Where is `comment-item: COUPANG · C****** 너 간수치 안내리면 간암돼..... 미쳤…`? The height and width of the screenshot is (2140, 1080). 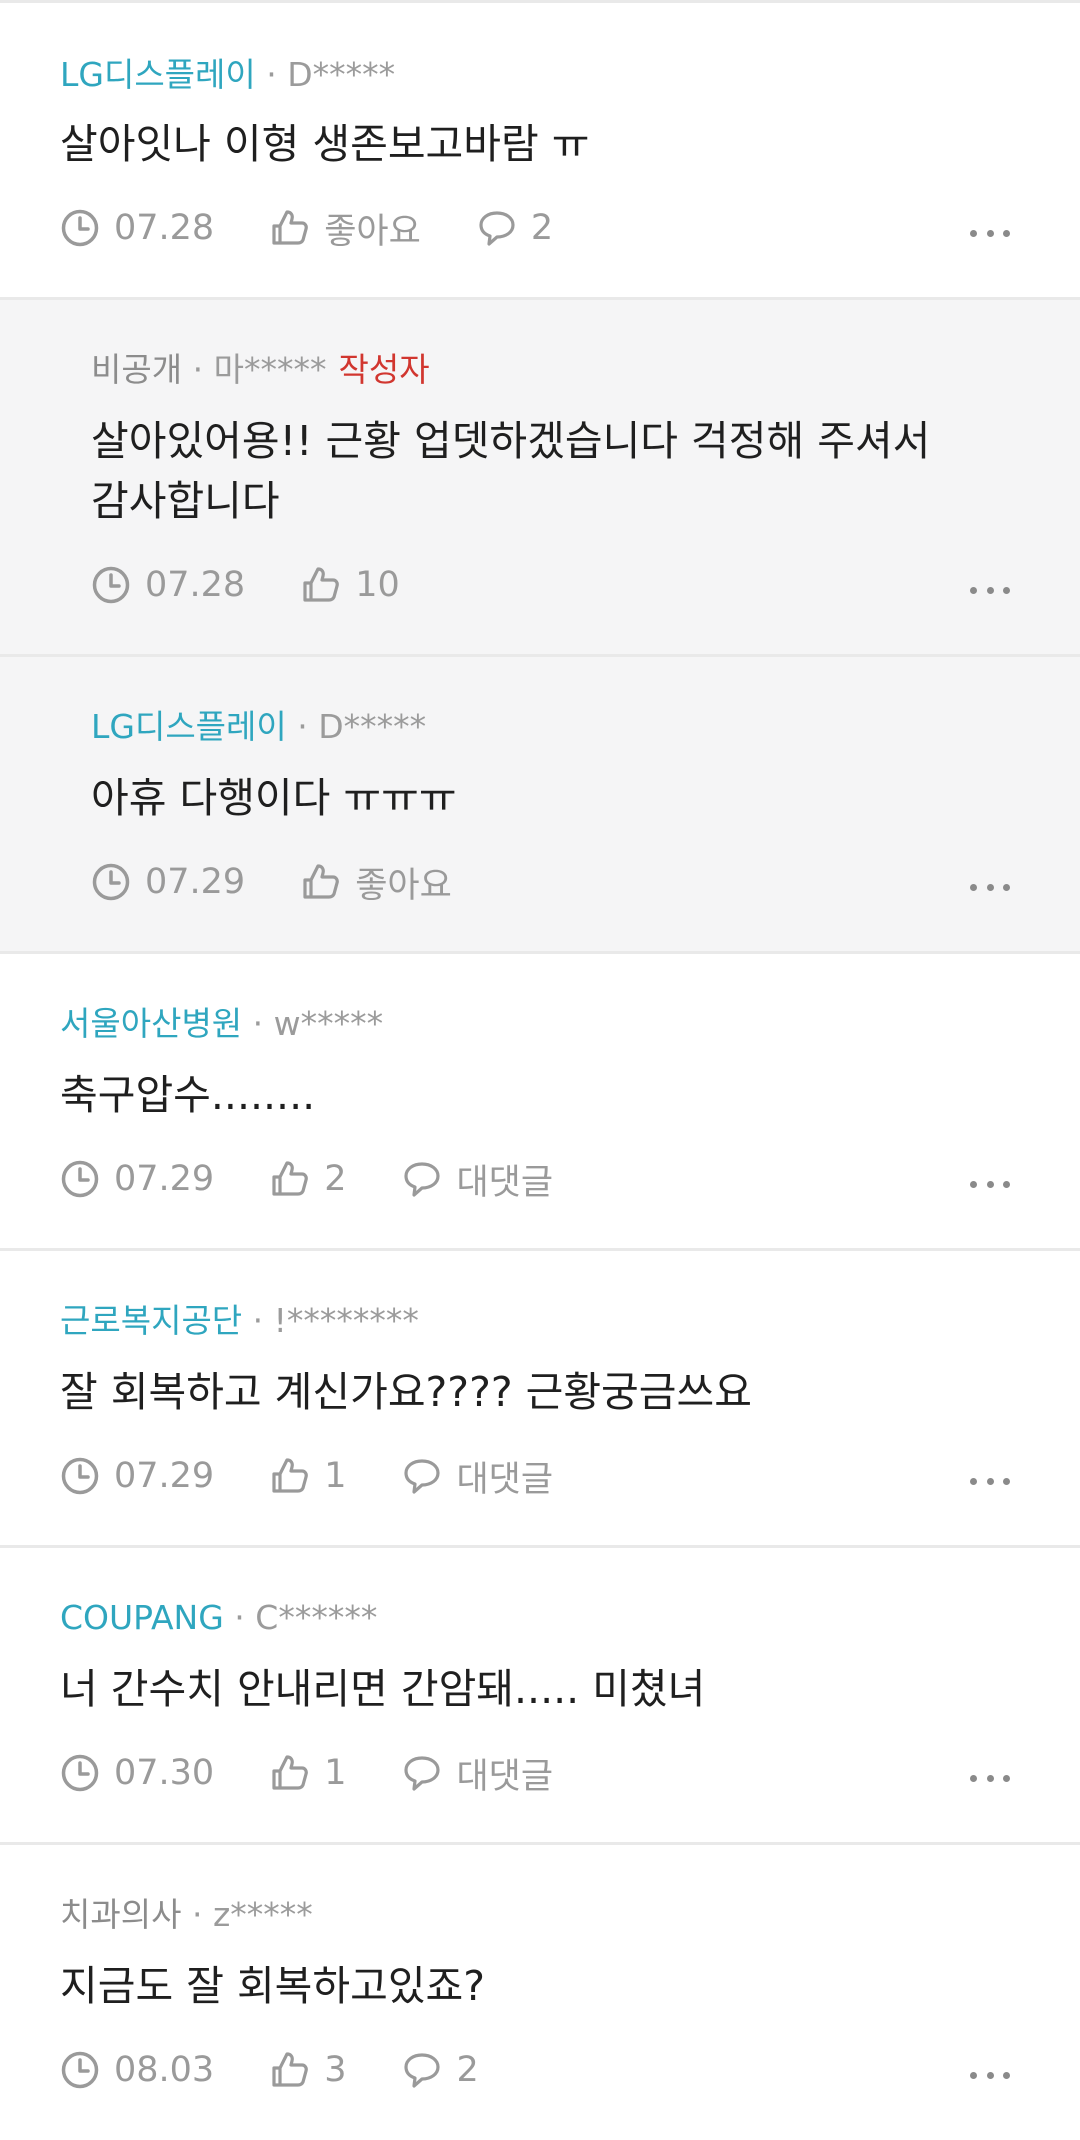 comment-item: COUPANG · C****** 너 간수치 안내리면 간암돼..... 미쳤… is located at coordinates (540, 1696).